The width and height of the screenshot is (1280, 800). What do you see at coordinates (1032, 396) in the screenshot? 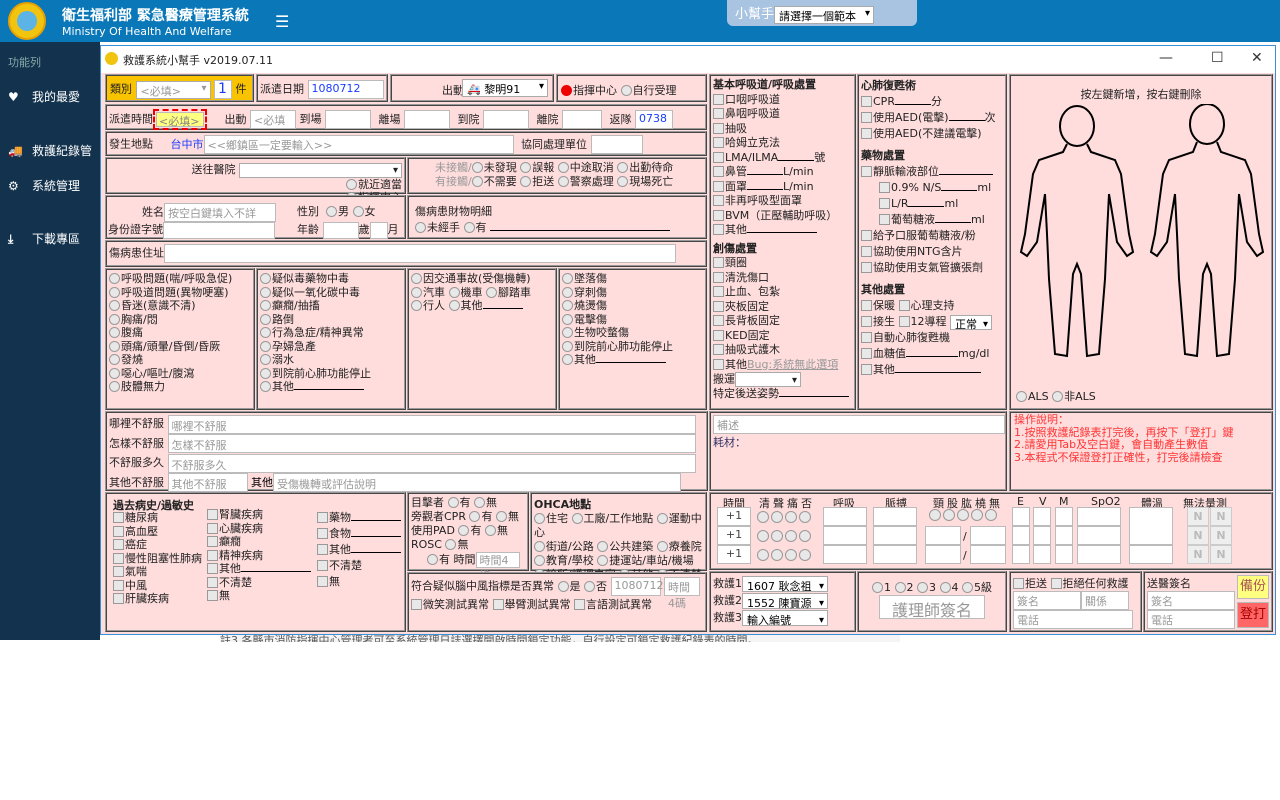
I see `als-option: ALS` at bounding box center [1032, 396].